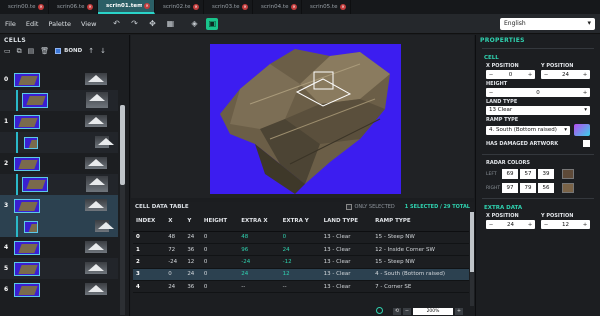 The image size is (600, 316). I want to click on cell-row-selected: 3, so click(59, 205).